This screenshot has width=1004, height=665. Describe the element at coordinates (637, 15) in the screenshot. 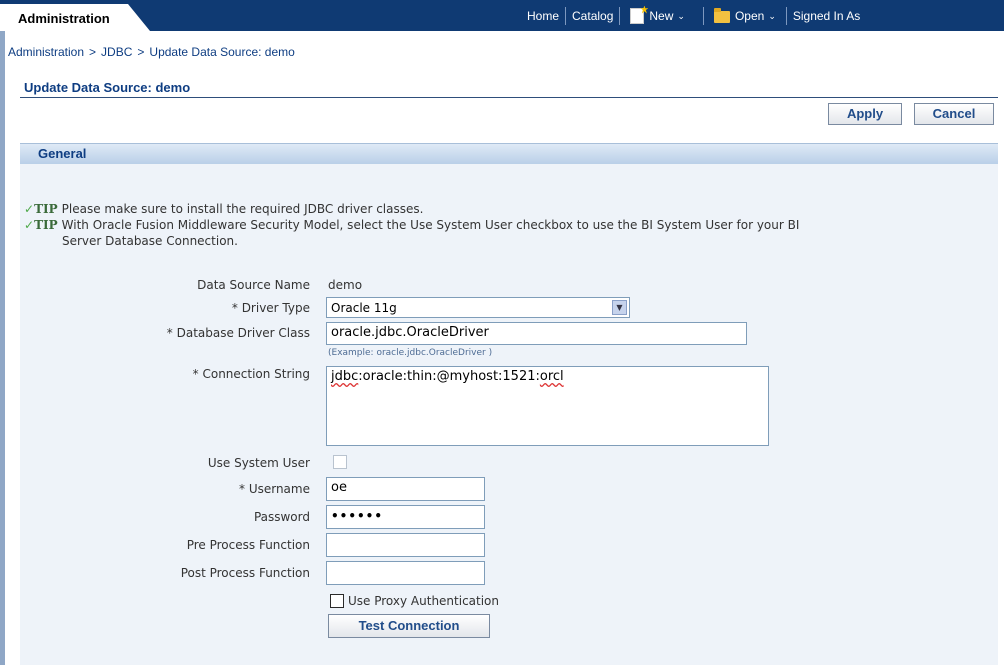

I see `new-document-icon` at that location.